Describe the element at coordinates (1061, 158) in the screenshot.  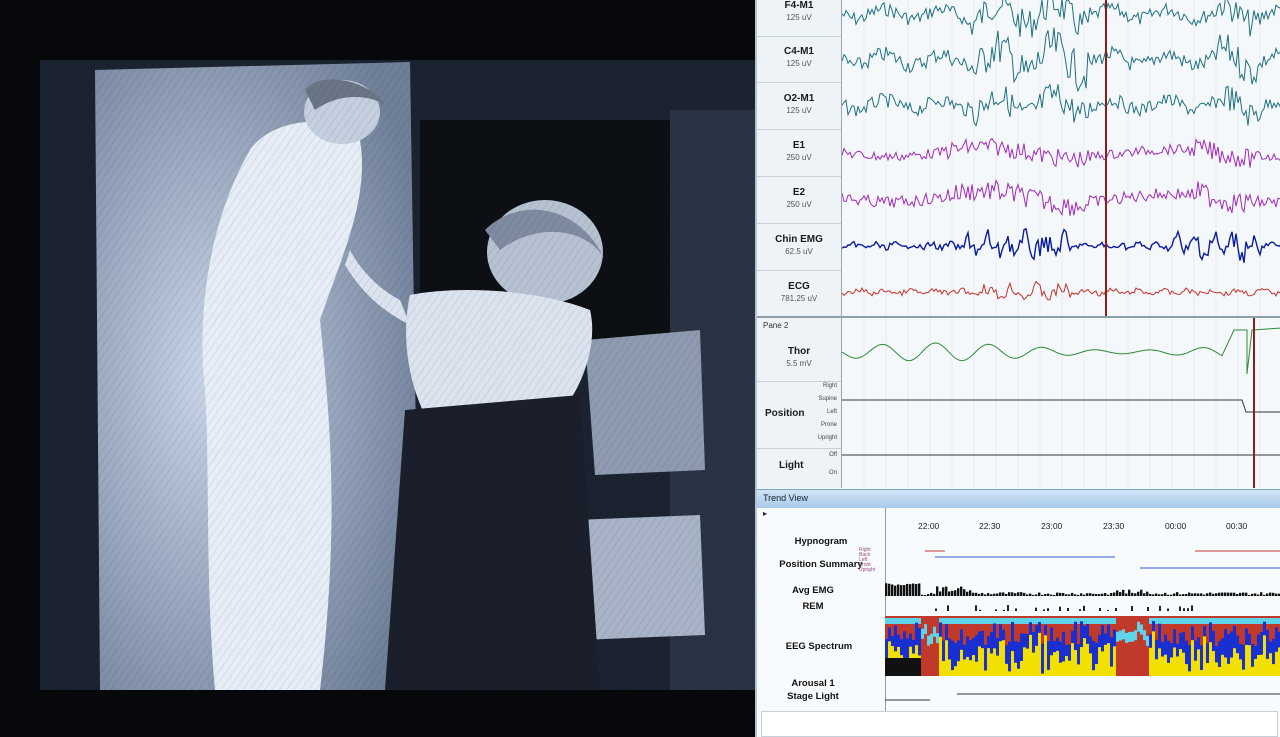
I see `pane1-waveforms` at that location.